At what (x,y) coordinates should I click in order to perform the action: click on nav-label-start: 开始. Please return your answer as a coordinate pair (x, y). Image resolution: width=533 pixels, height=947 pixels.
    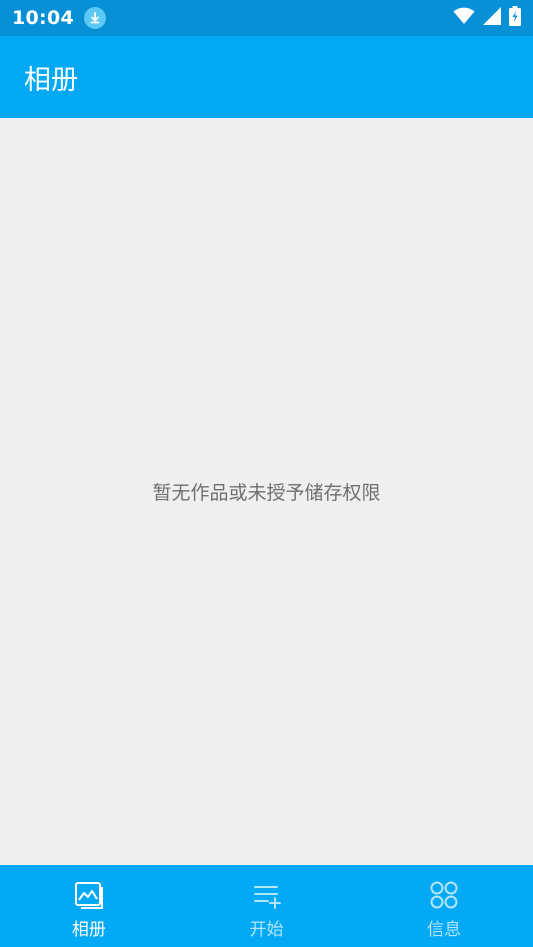
    Looking at the image, I should click on (266, 930).